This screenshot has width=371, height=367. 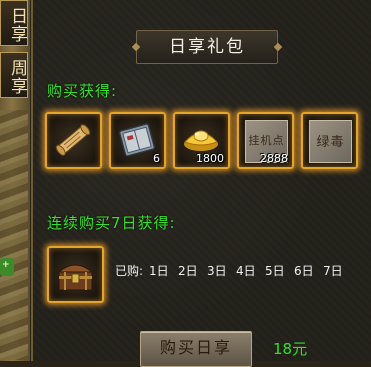 I want to click on side-tab-strip: 日享 周享 +, so click(x=15, y=180).